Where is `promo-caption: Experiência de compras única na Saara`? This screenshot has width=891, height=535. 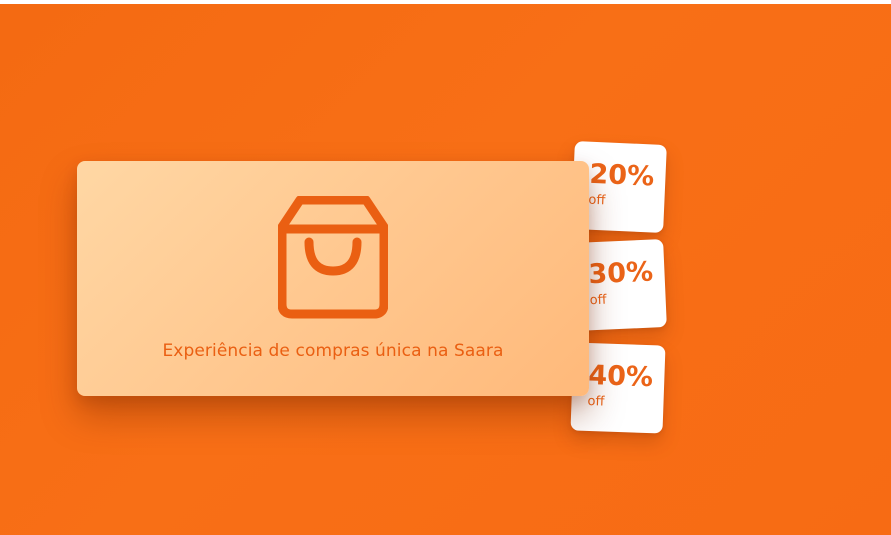
promo-caption: Experiência de compras única na Saara is located at coordinates (333, 351).